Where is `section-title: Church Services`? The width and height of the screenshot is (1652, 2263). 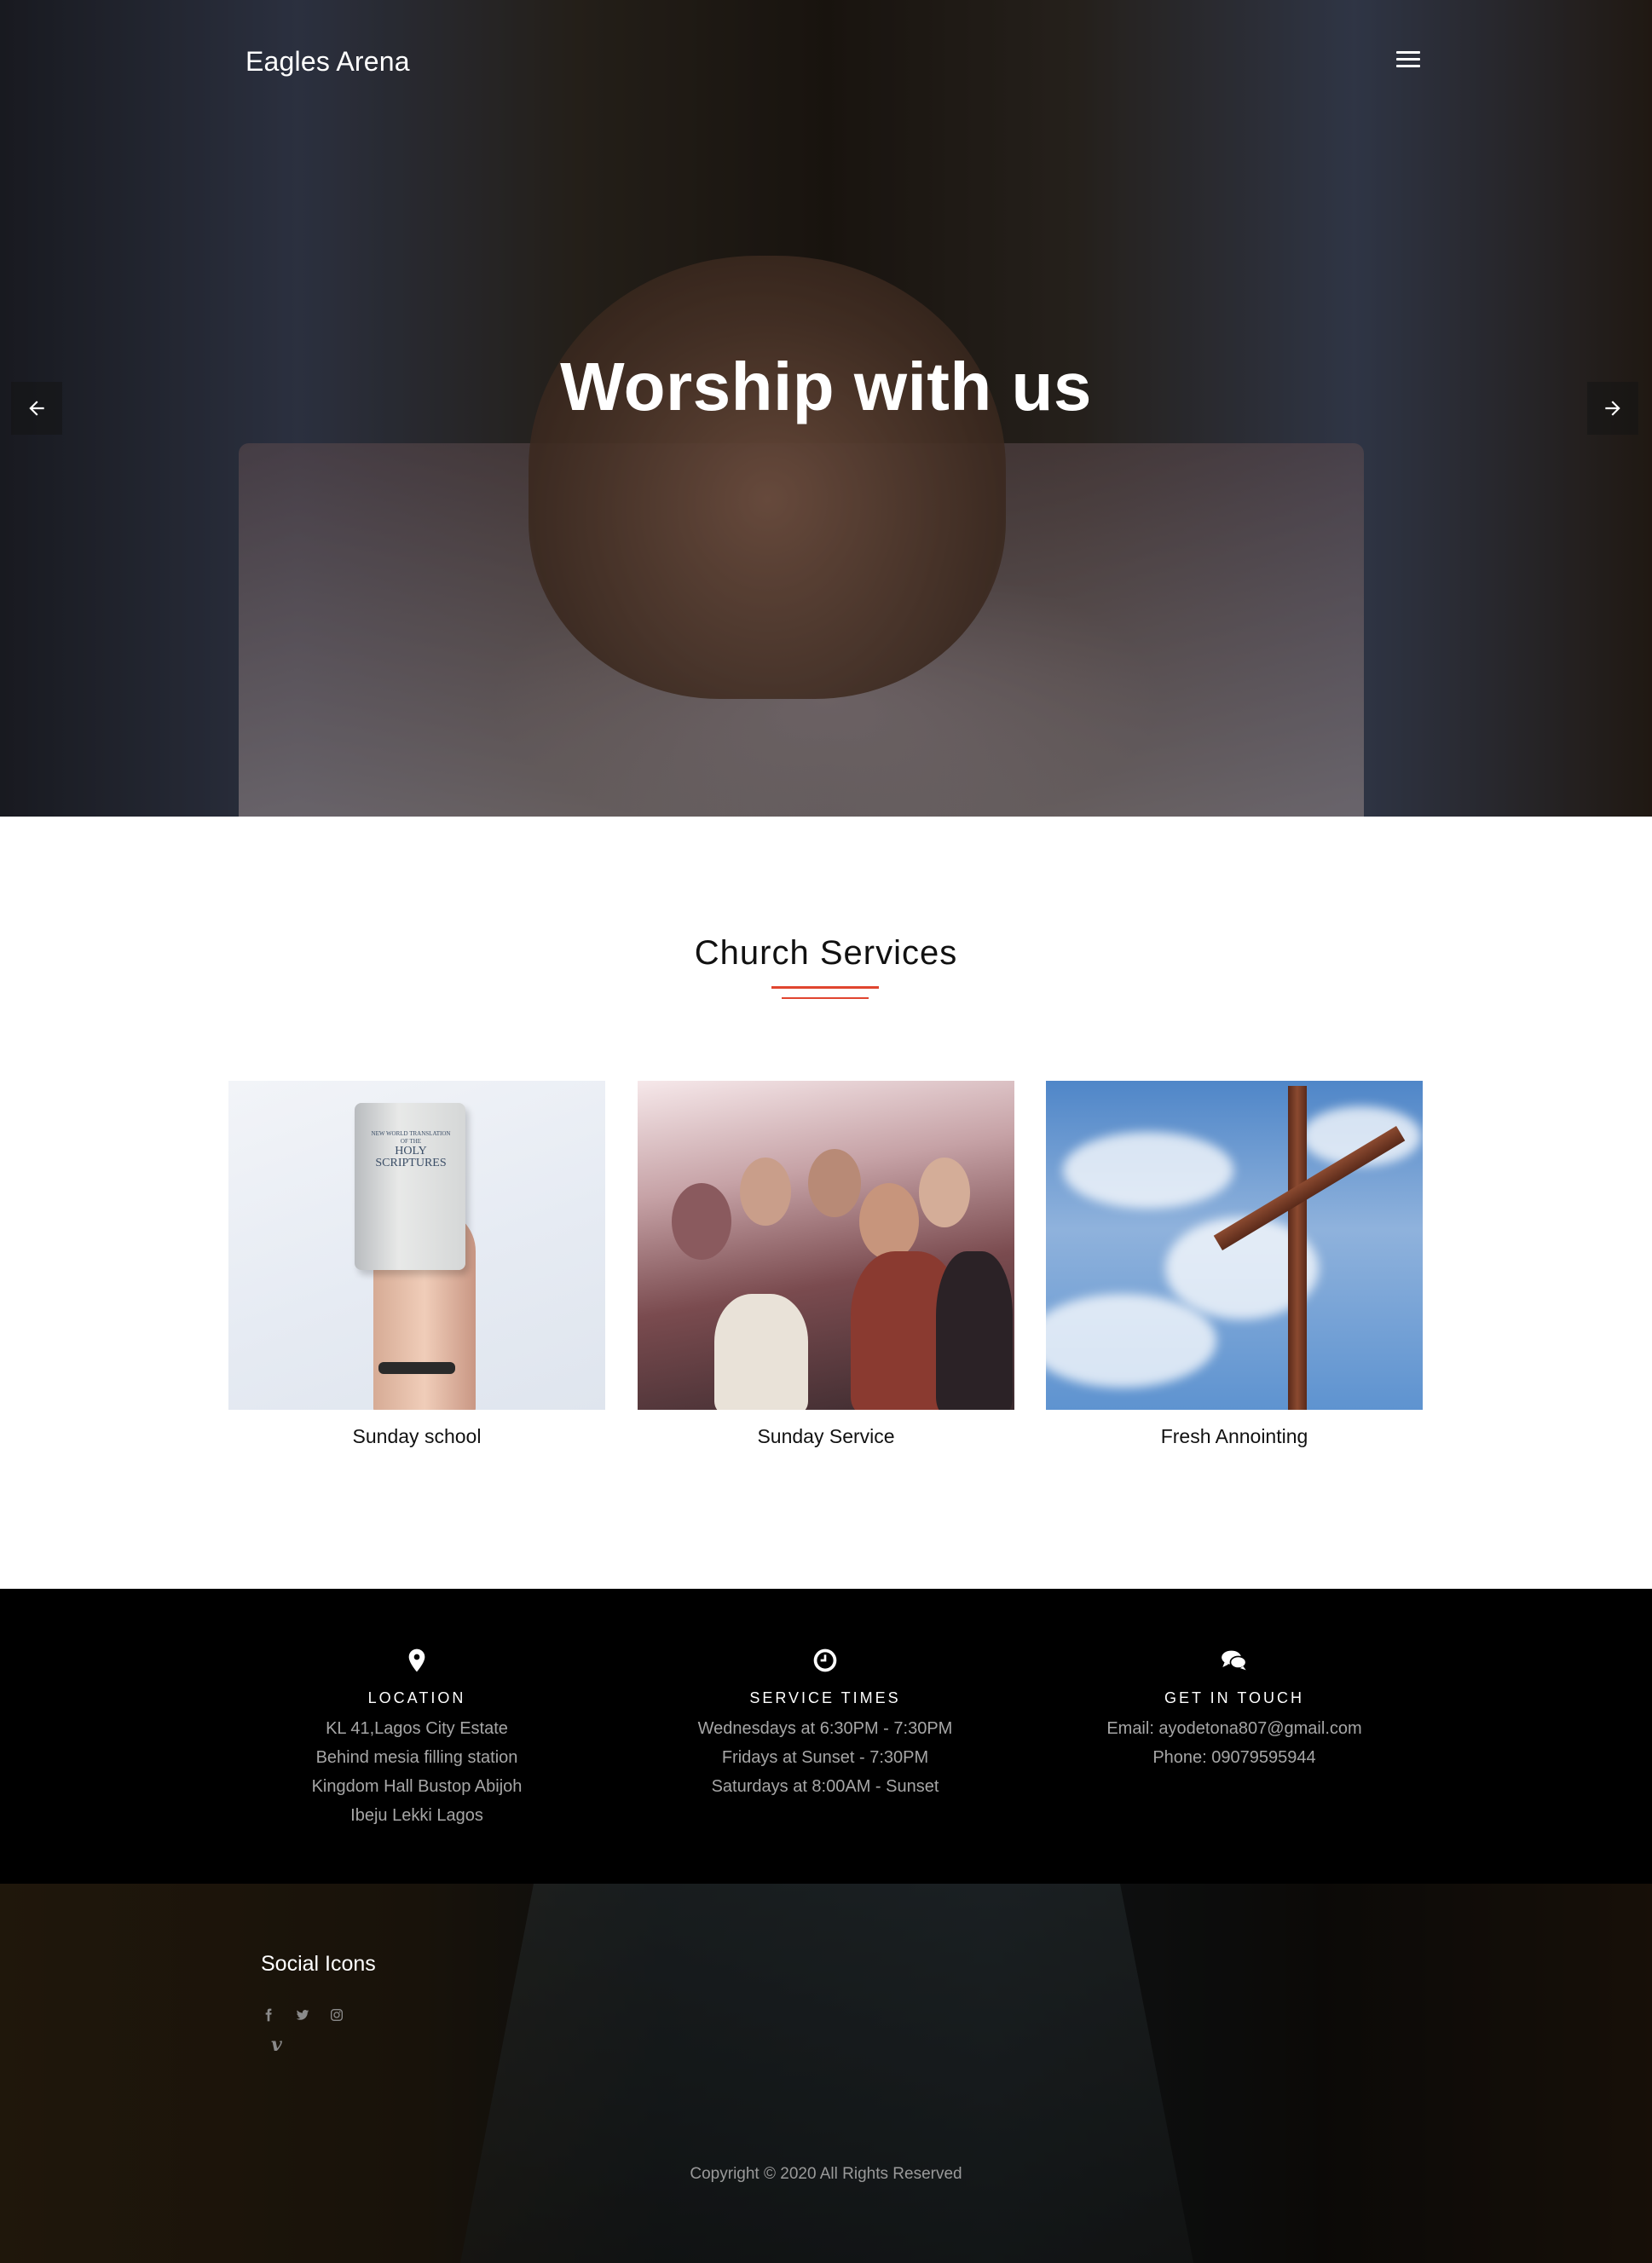
section-title: Church Services is located at coordinates (826, 953).